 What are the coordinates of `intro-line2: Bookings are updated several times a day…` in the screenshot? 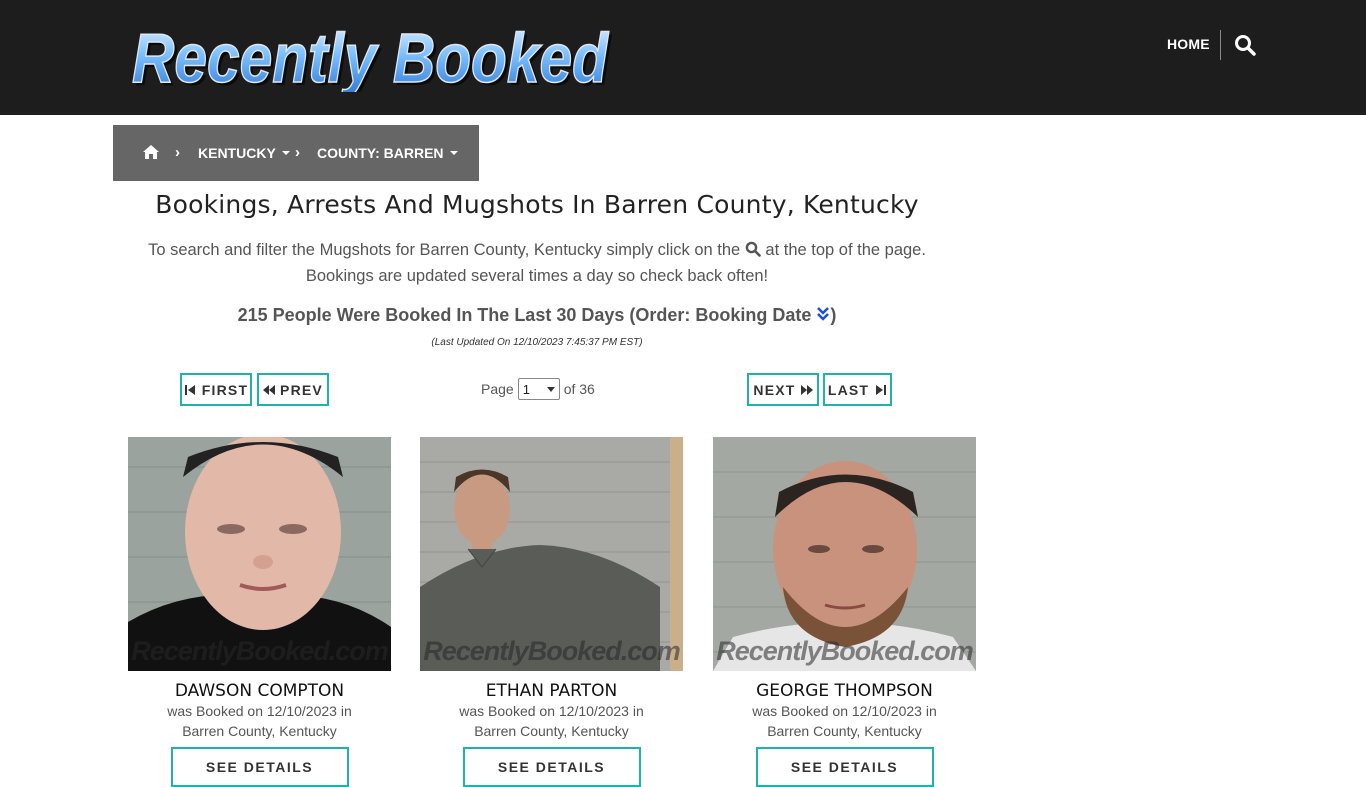 It's located at (537, 276).